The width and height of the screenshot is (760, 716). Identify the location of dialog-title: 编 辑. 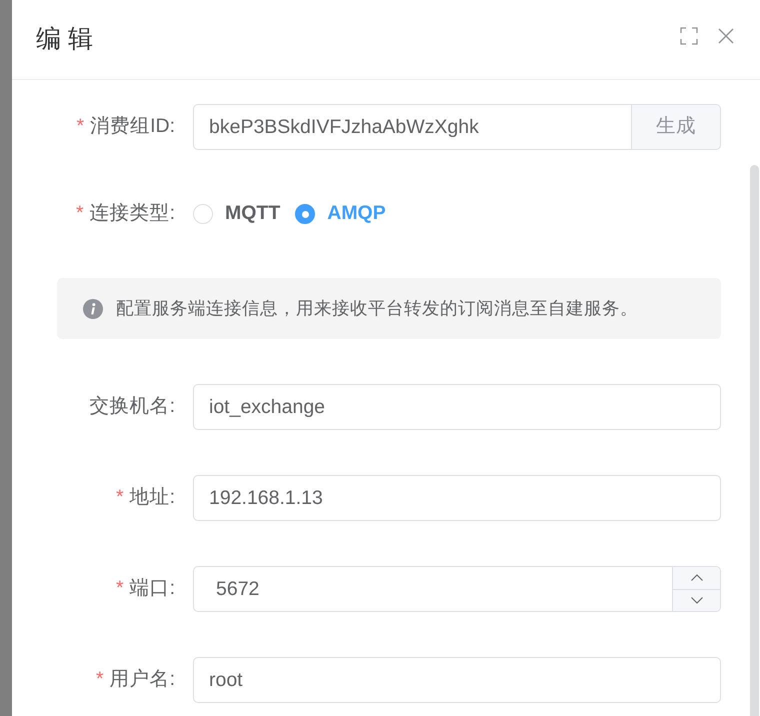
(64, 39).